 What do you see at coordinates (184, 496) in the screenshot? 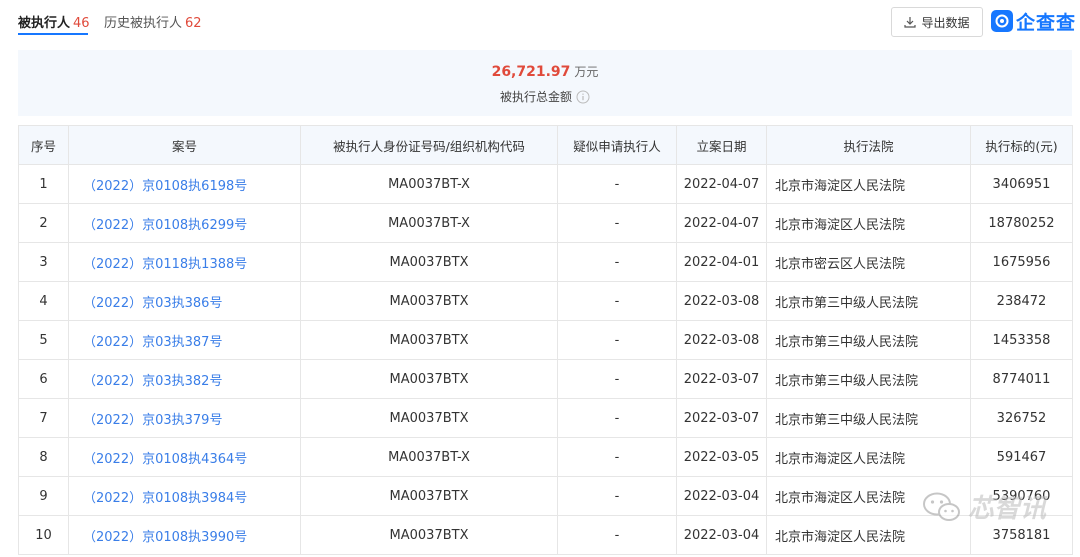
I see `cell-case-link: （2022）京0108执3984号` at bounding box center [184, 496].